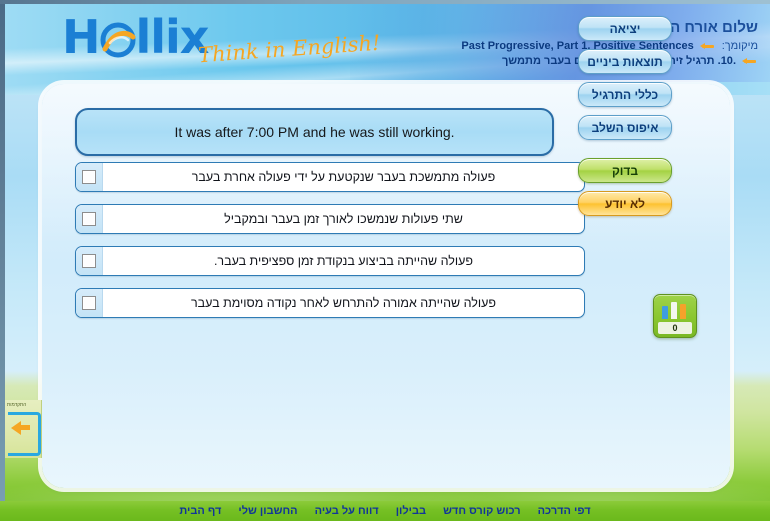 Image resolution: width=770 pixels, height=521 pixels. I want to click on answer-option-2: שתי פעולות שנמשכו לאורך זמן בעבר ובמקביל, so click(330, 219).